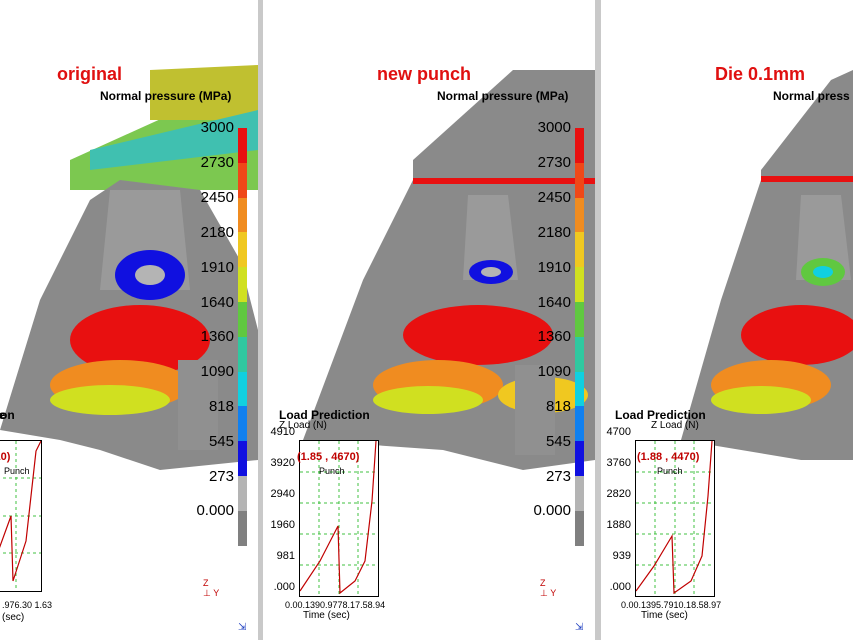 The image size is (853, 640). What do you see at coordinates (90, 74) in the screenshot?
I see `panel-title: original` at bounding box center [90, 74].